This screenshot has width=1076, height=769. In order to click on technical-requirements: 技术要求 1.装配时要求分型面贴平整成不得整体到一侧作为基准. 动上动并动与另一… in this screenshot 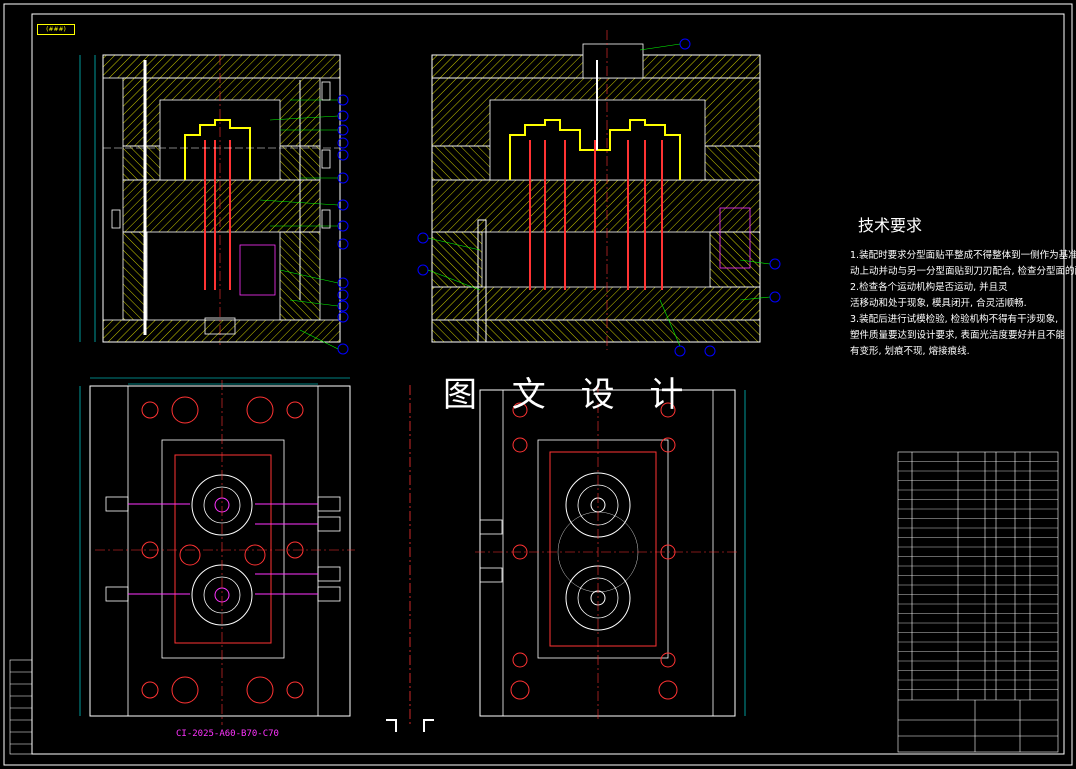, I will do `click(963, 286)`.